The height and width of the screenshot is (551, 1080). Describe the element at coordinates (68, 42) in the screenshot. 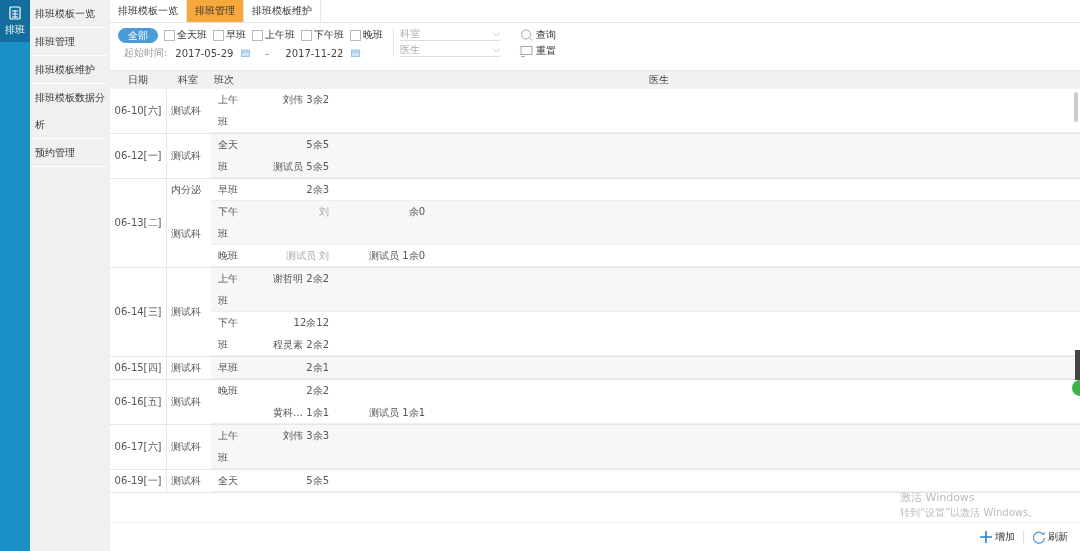

I see `sidebar-item: 排班管理` at that location.